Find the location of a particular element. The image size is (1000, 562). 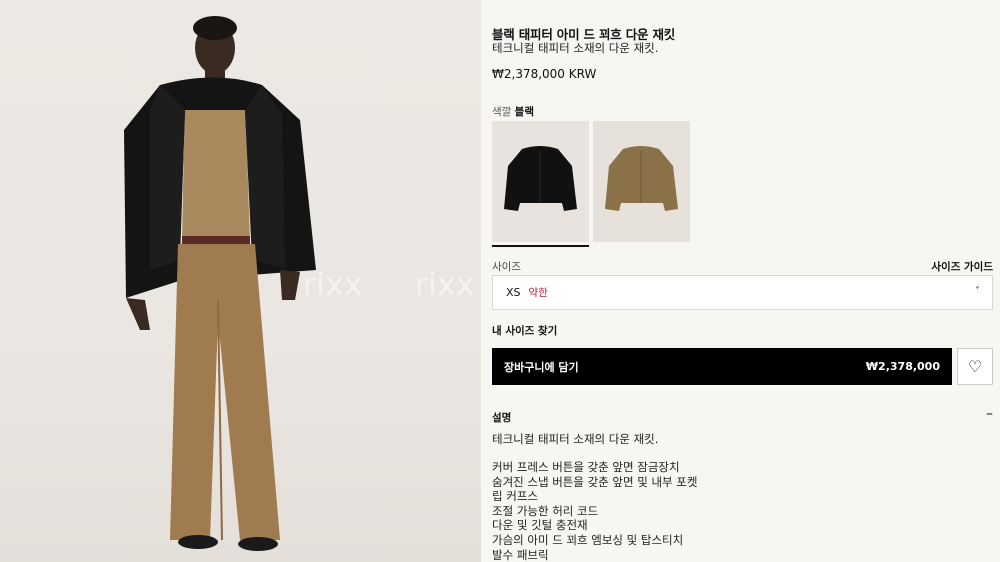

product-subtitle: 테크니컬 태피터 소재의 다운 재킷. is located at coordinates (575, 48).